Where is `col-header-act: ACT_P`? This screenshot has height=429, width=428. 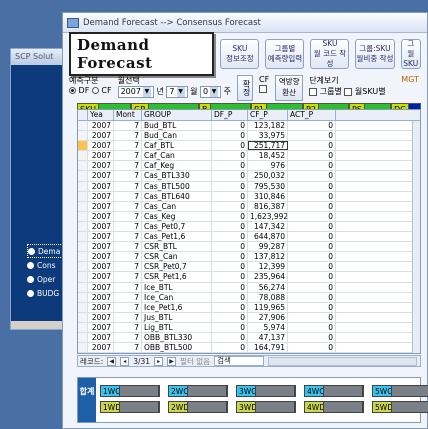
col-header-act: ACT_P is located at coordinates (312, 115).